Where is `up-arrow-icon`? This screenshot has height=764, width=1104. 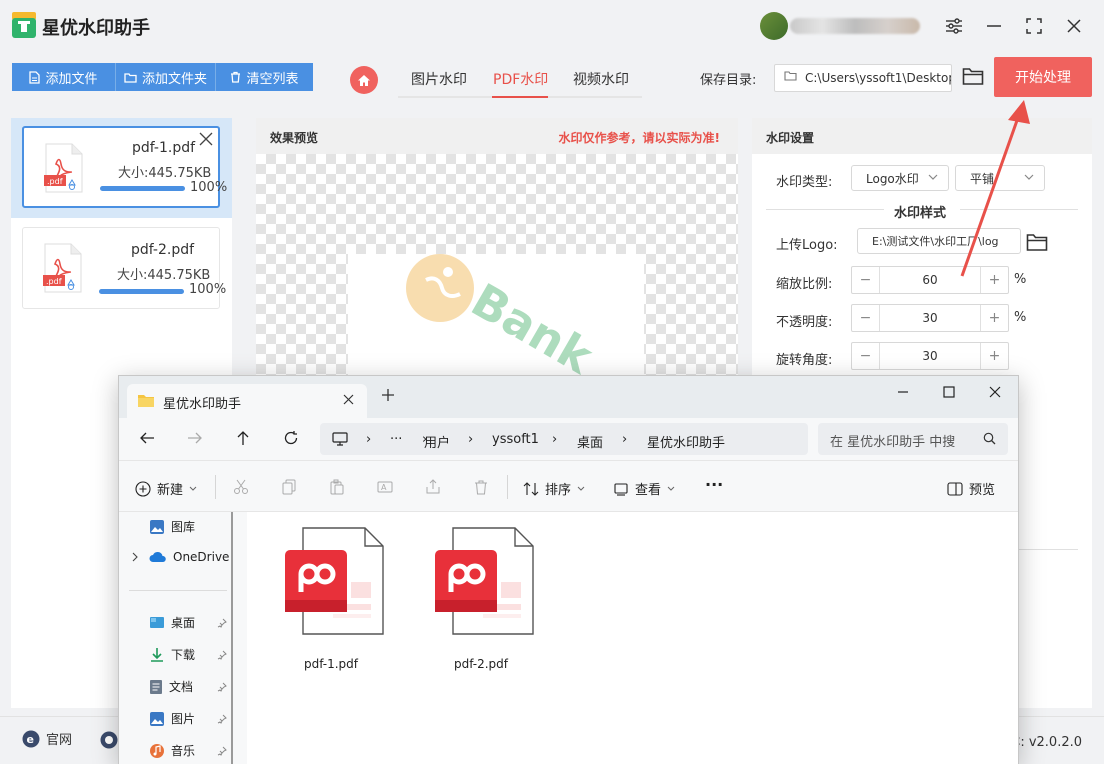
up-arrow-icon is located at coordinates (243, 438).